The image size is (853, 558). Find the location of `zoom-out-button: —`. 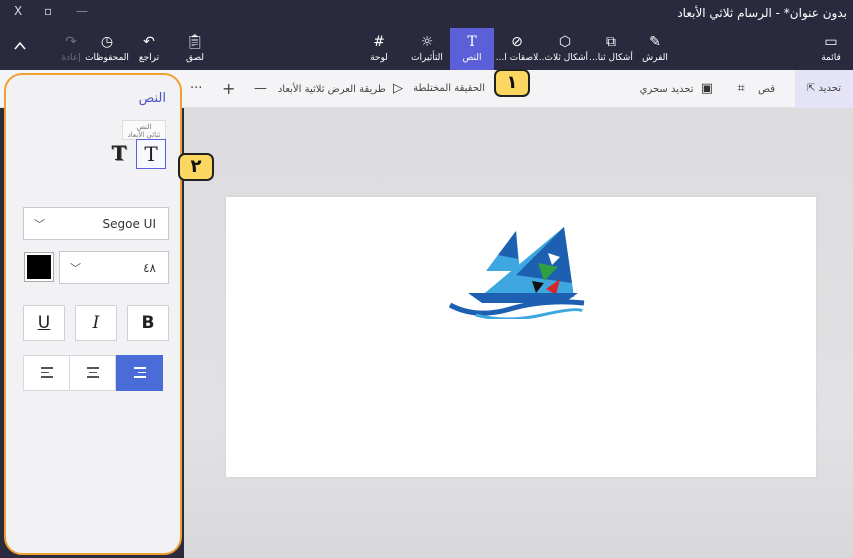

zoom-out-button: — is located at coordinates (260, 89).